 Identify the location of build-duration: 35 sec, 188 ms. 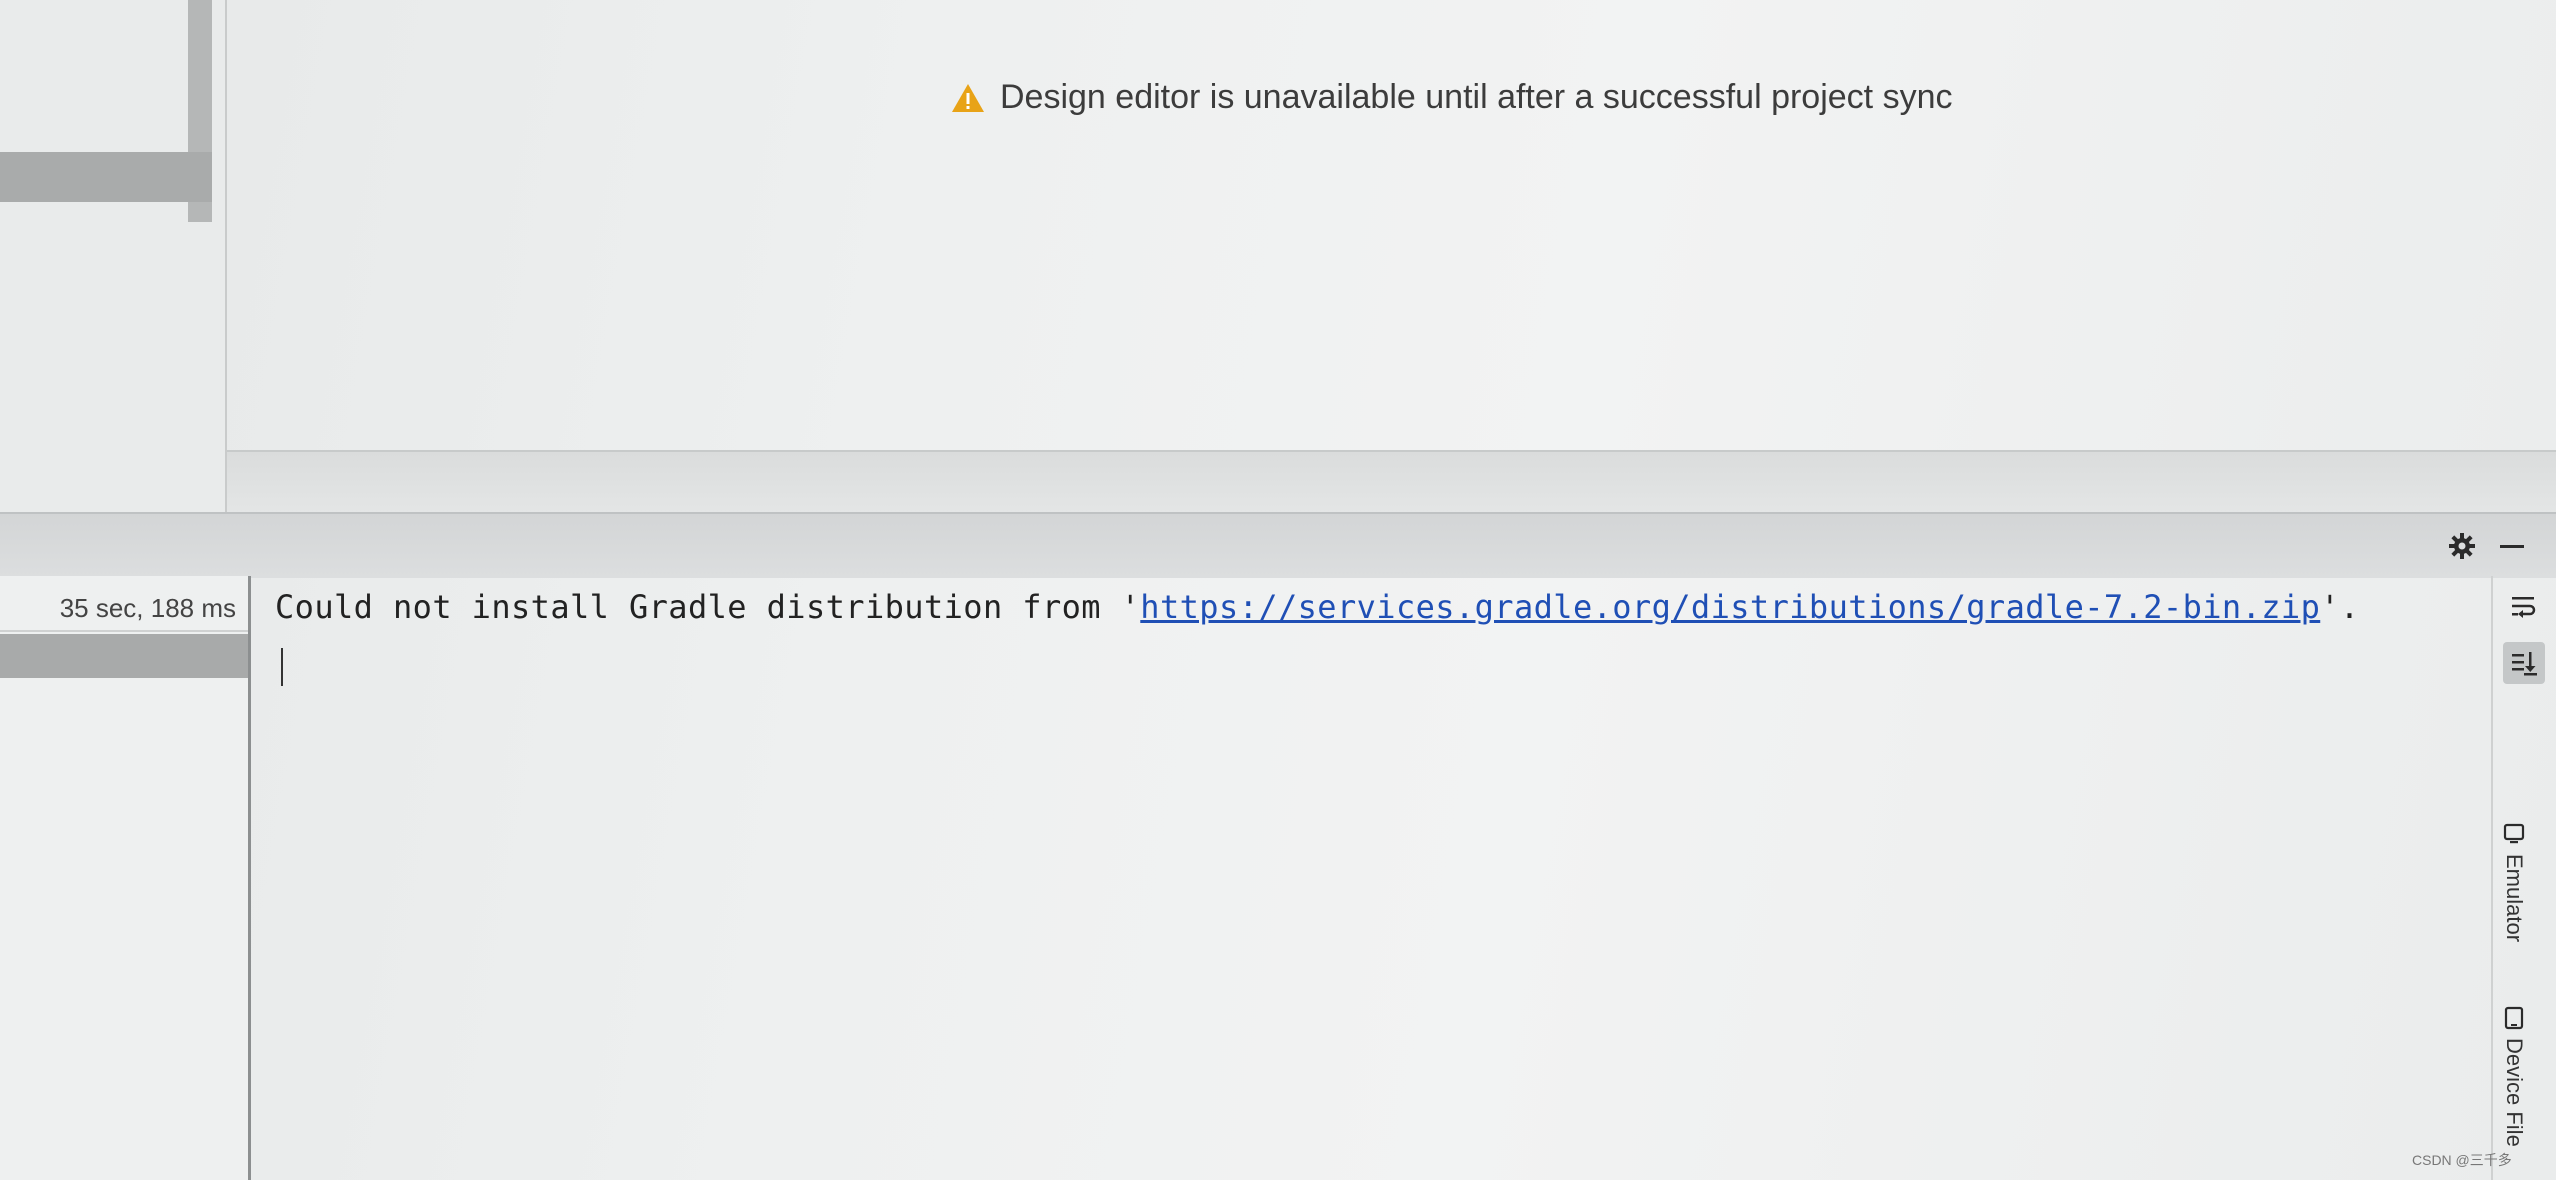
(147, 607).